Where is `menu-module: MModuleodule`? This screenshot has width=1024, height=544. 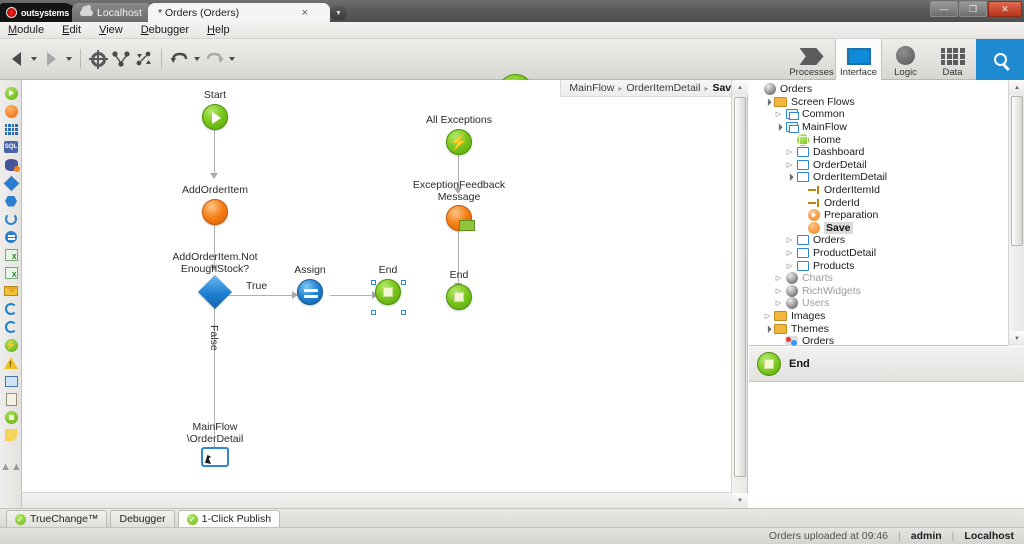
menu-module: MModuleodule is located at coordinates (26, 30).